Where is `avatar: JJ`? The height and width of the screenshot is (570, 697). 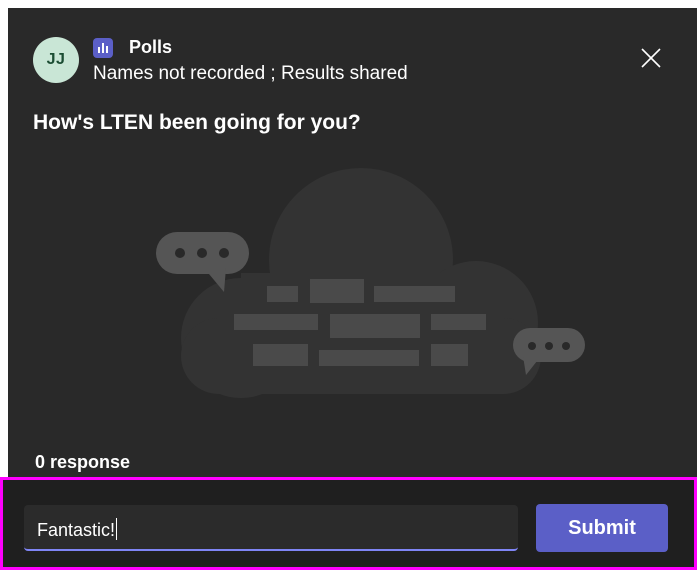 avatar: JJ is located at coordinates (56, 60).